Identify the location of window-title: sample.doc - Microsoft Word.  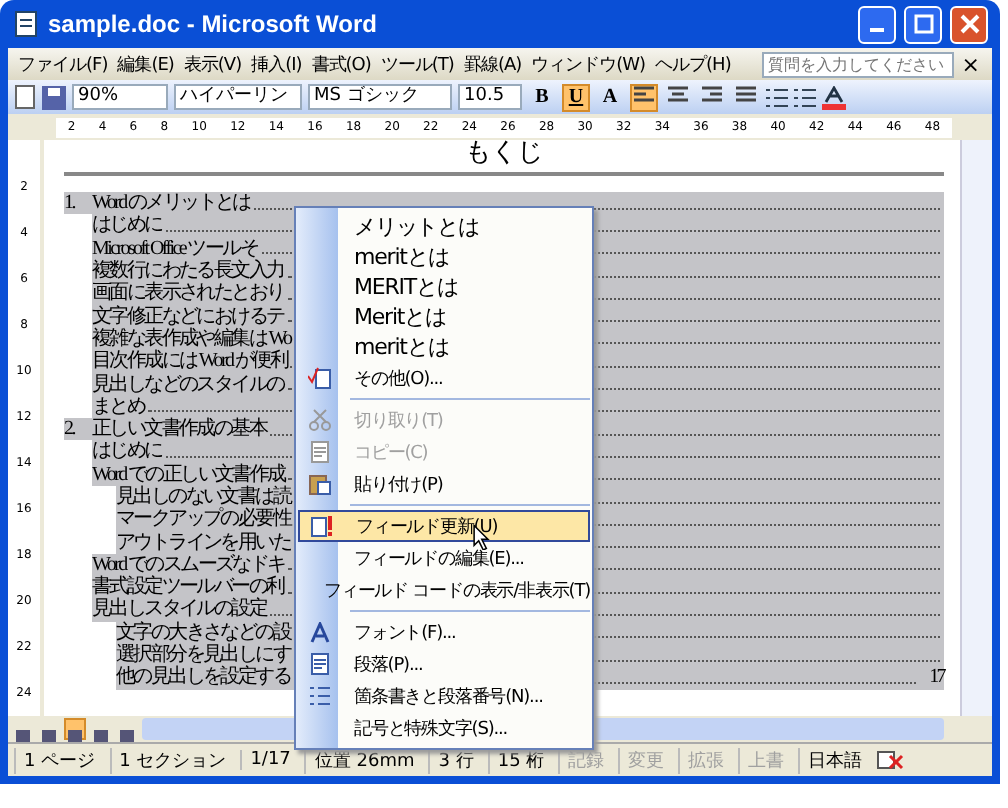
(213, 24).